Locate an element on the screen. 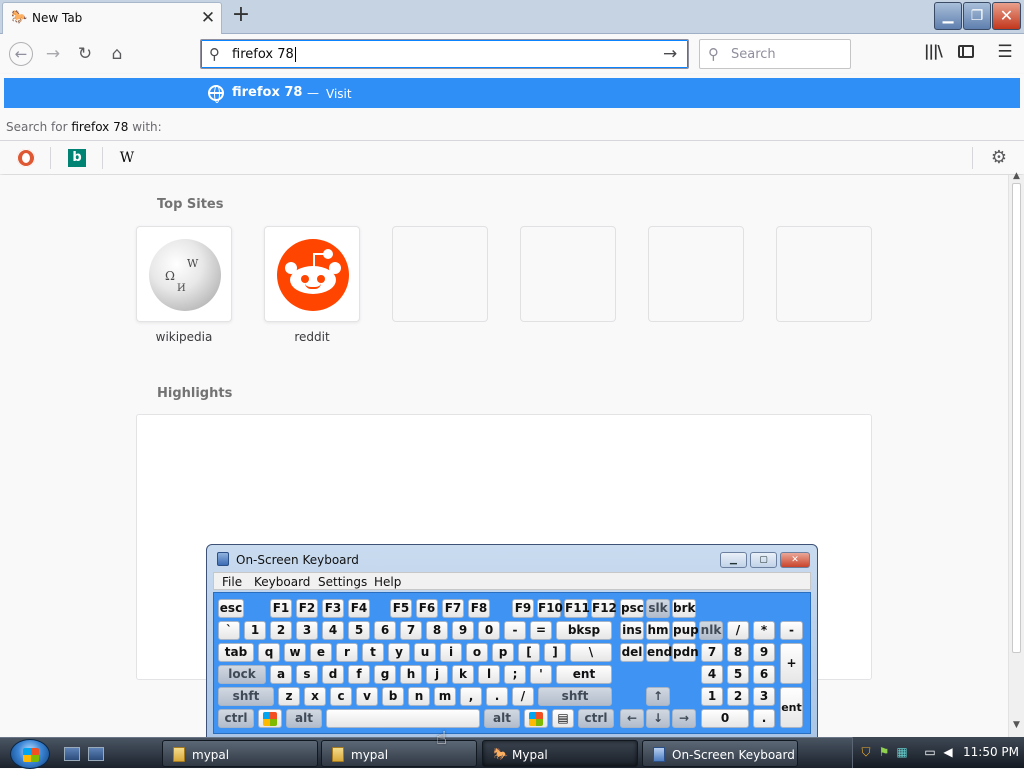  switch-windows-icon is located at coordinates (96, 754).